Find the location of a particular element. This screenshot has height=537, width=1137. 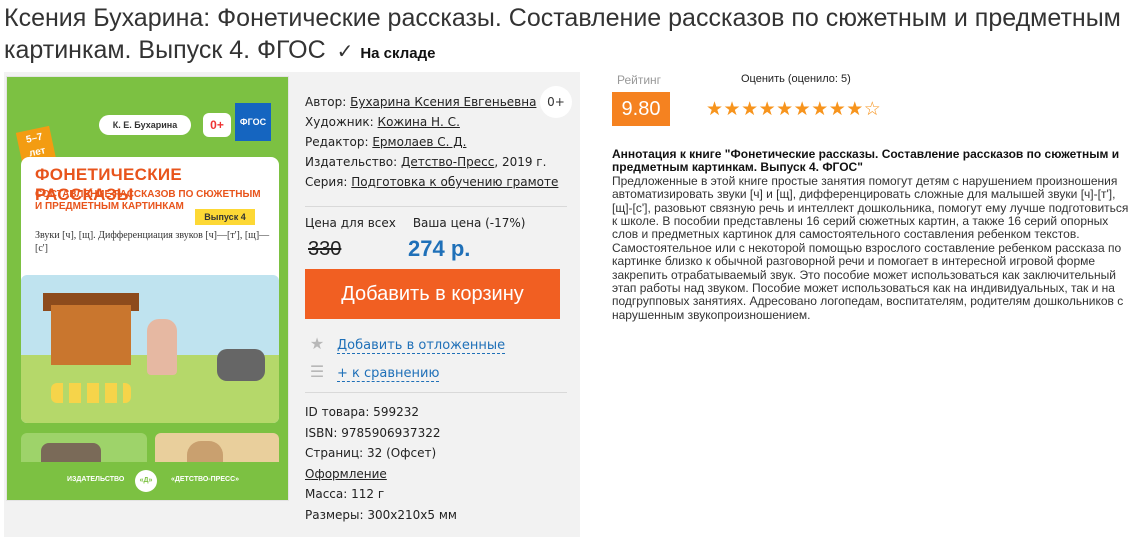

rating-label: Рейтинг is located at coordinates (639, 80).